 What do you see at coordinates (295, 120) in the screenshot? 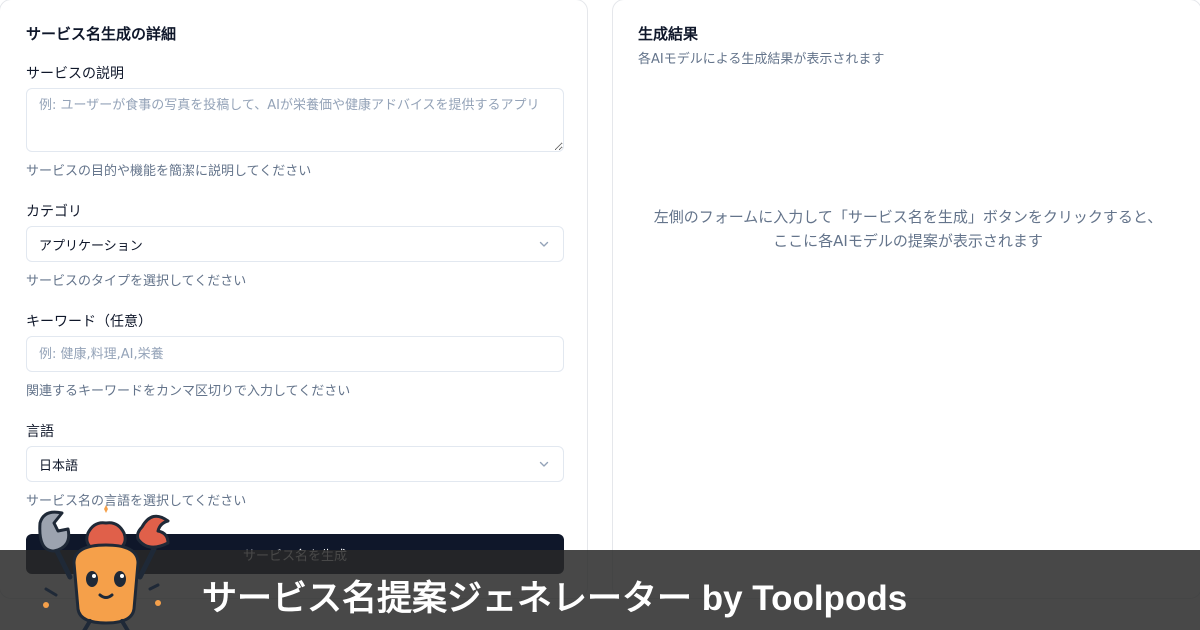
I see `description-textarea` at bounding box center [295, 120].